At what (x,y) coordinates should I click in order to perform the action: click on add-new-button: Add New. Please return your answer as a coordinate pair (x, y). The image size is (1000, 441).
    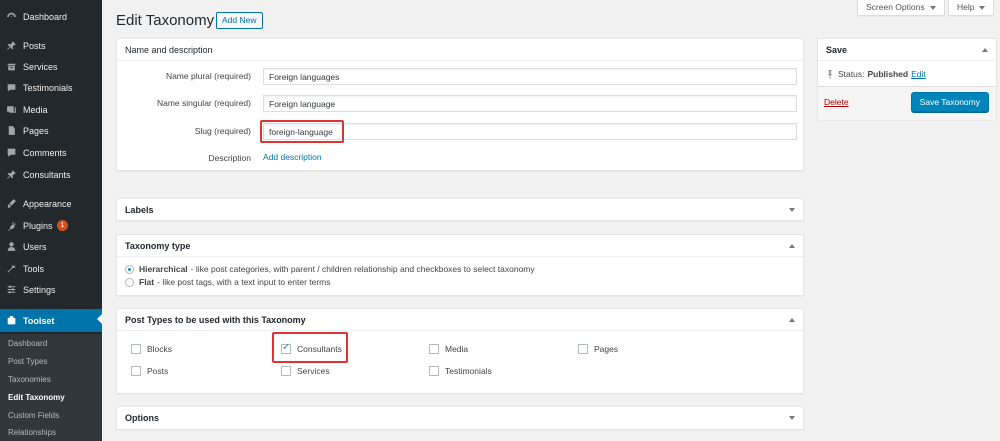
    Looking at the image, I should click on (239, 20).